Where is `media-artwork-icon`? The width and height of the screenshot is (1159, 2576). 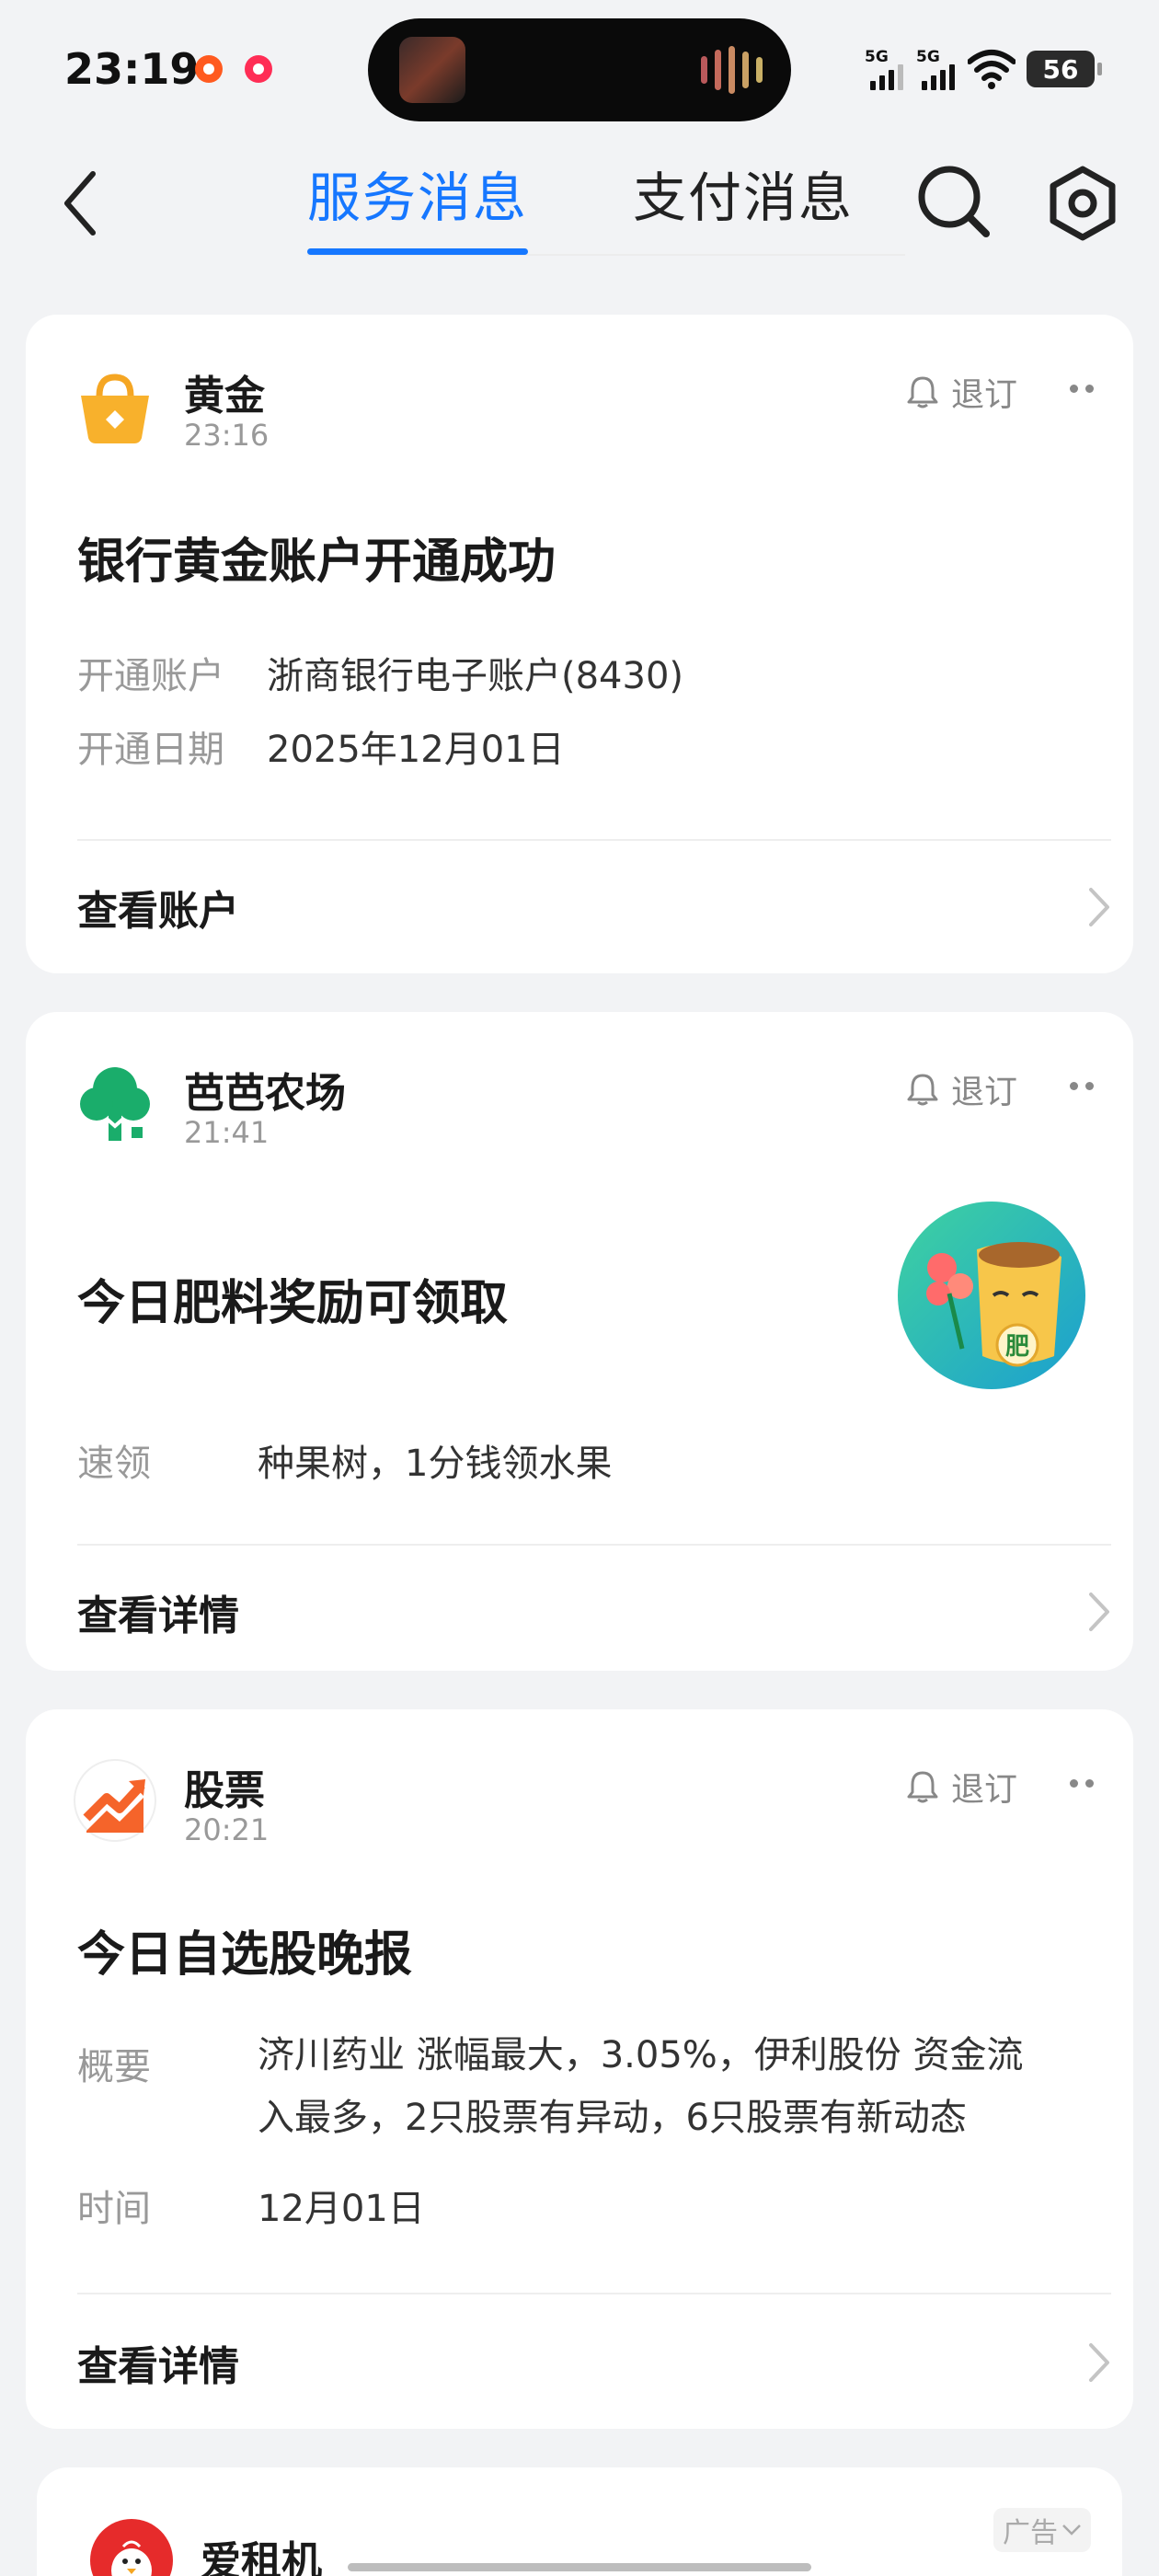 media-artwork-icon is located at coordinates (432, 70).